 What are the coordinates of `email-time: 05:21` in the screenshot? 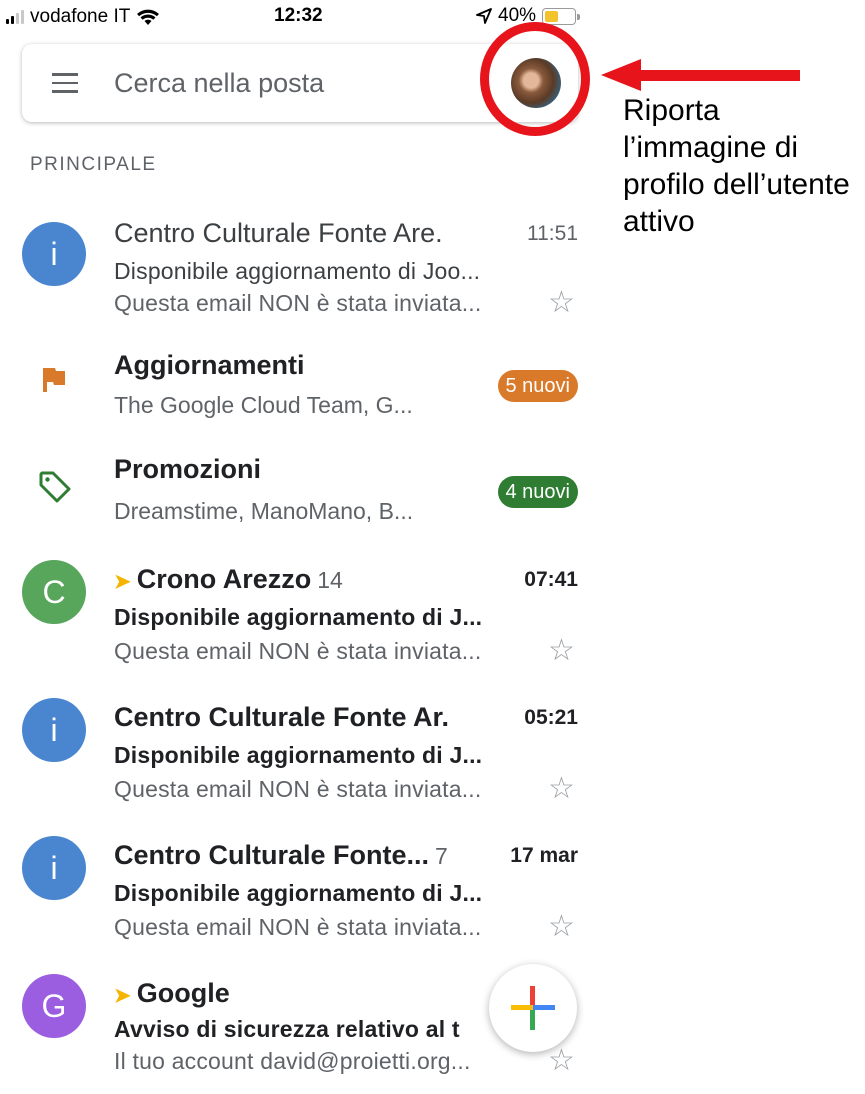 It's located at (551, 717).